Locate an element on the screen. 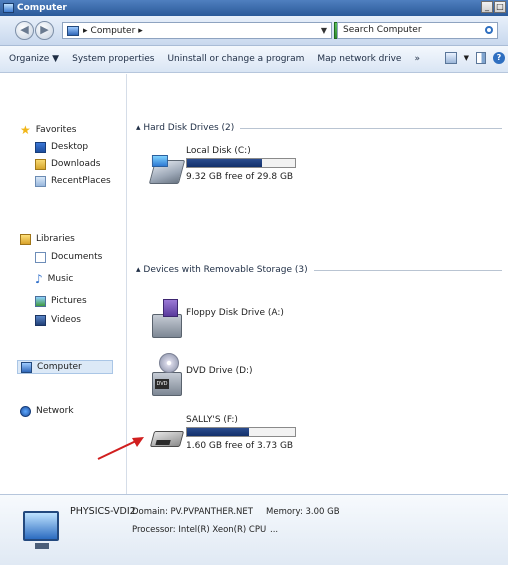  search-input: Search Computer is located at coordinates (417, 30).